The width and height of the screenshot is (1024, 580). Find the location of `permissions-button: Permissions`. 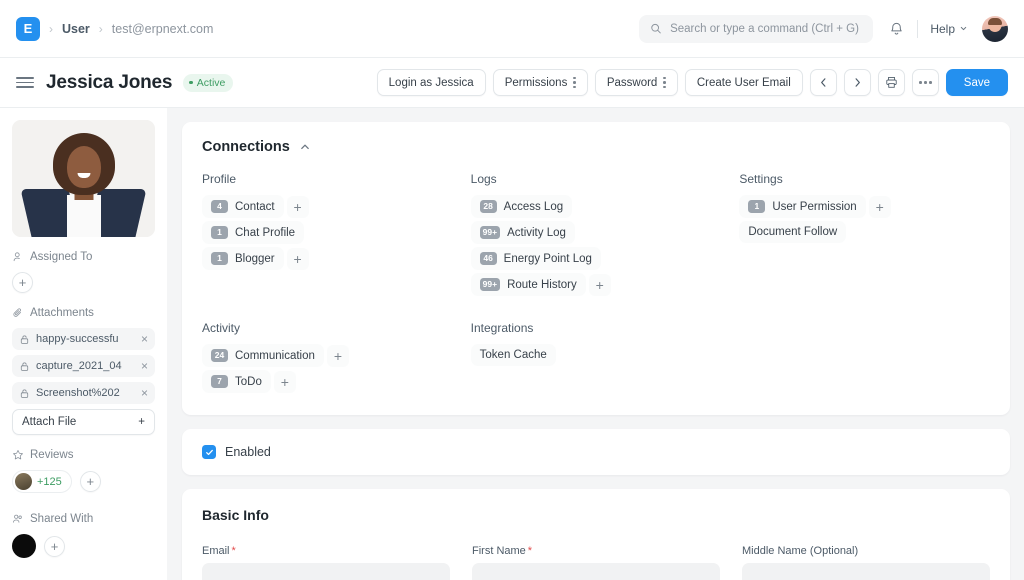

permissions-button: Permissions is located at coordinates (540, 82).